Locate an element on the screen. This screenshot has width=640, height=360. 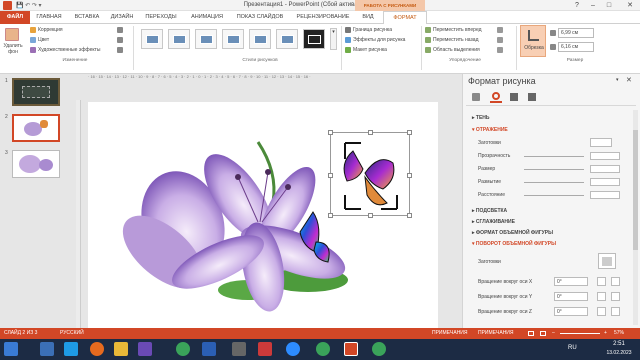
effects-tab is located at coordinates (496, 97).